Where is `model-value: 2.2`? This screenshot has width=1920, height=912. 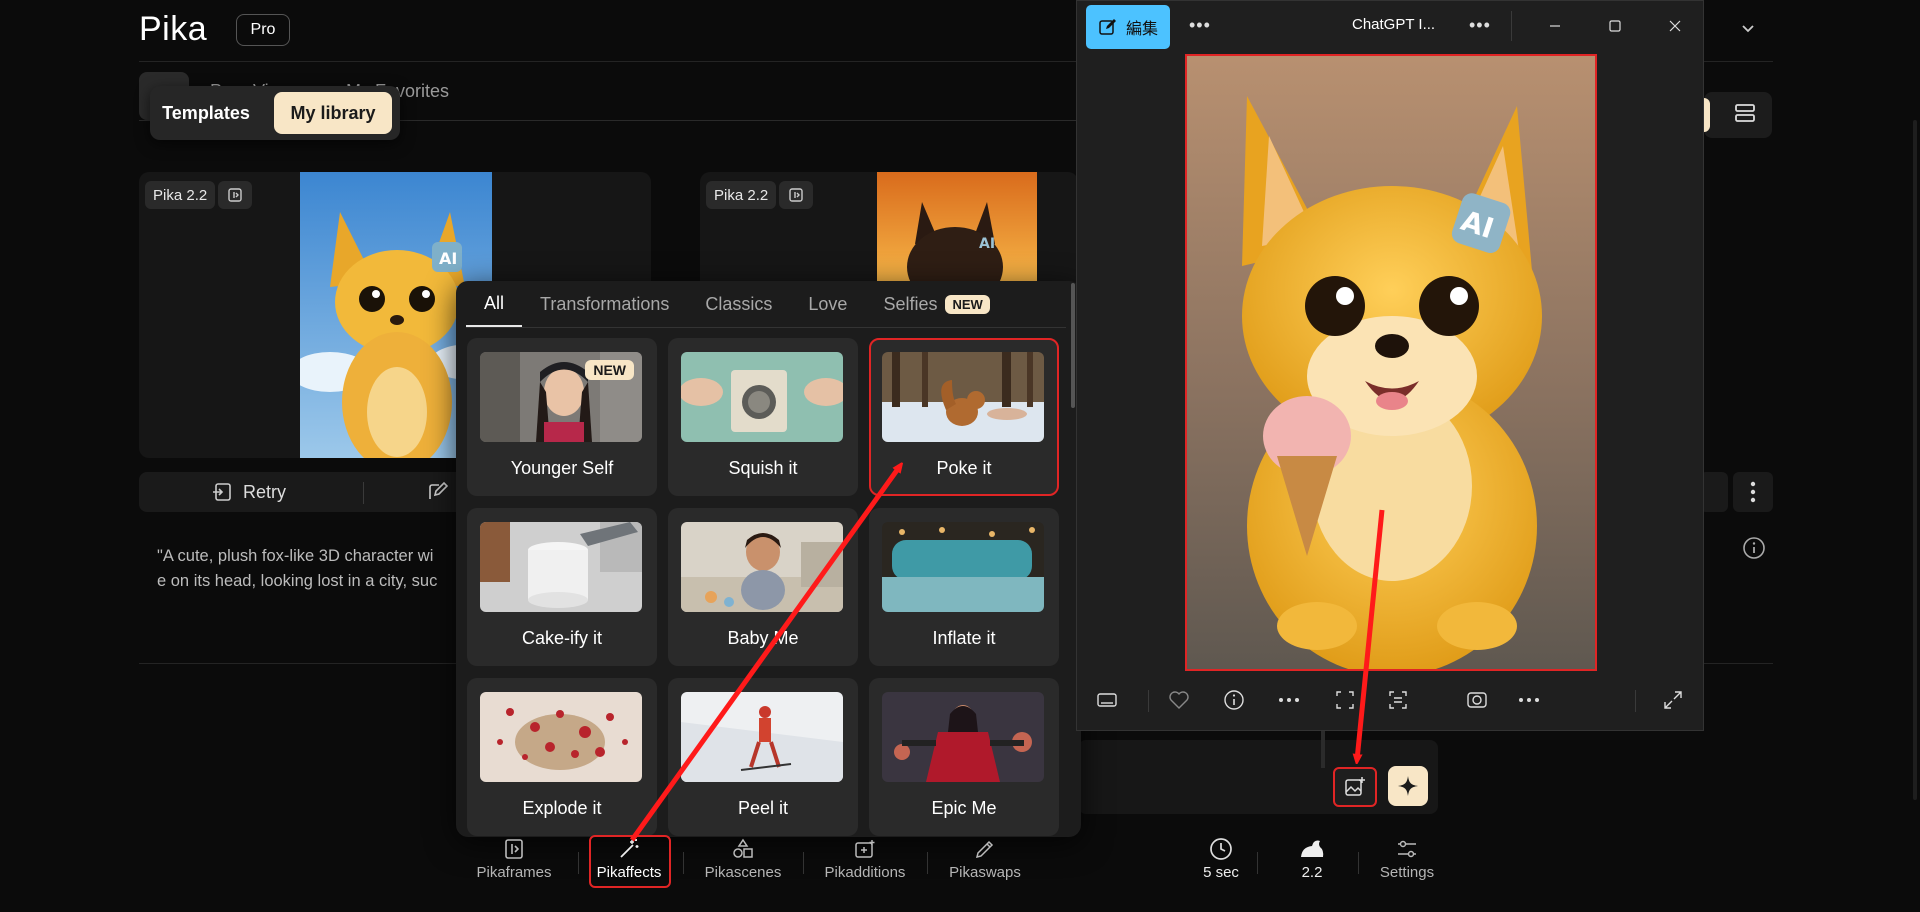 model-value: 2.2 is located at coordinates (1312, 872).